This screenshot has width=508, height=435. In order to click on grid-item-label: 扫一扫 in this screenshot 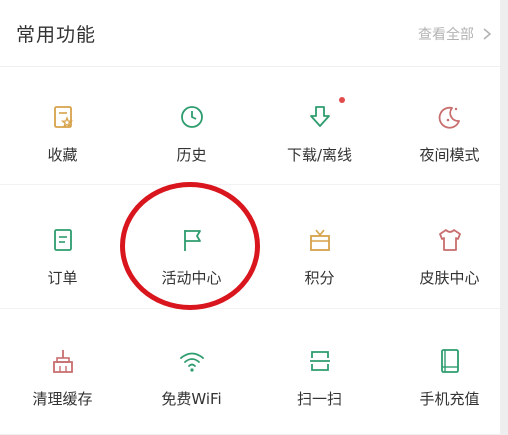, I will do `click(319, 399)`.